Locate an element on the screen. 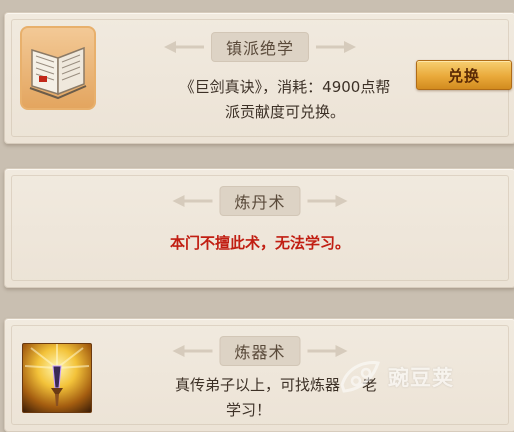  watermark-logo: 豌豆荚 is located at coordinates (418, 377).